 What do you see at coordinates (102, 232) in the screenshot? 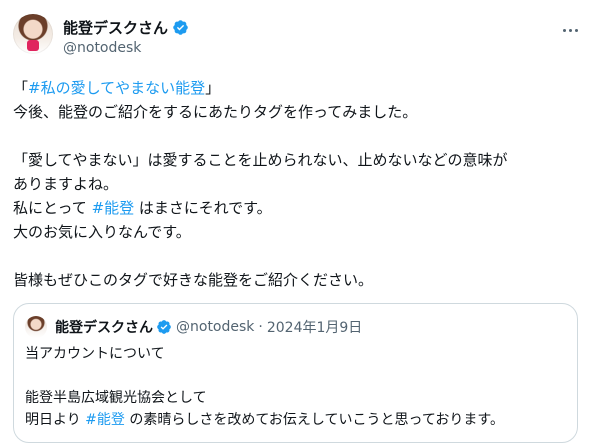
I see `tweet-line: 大のお気に入りなんです。` at bounding box center [102, 232].